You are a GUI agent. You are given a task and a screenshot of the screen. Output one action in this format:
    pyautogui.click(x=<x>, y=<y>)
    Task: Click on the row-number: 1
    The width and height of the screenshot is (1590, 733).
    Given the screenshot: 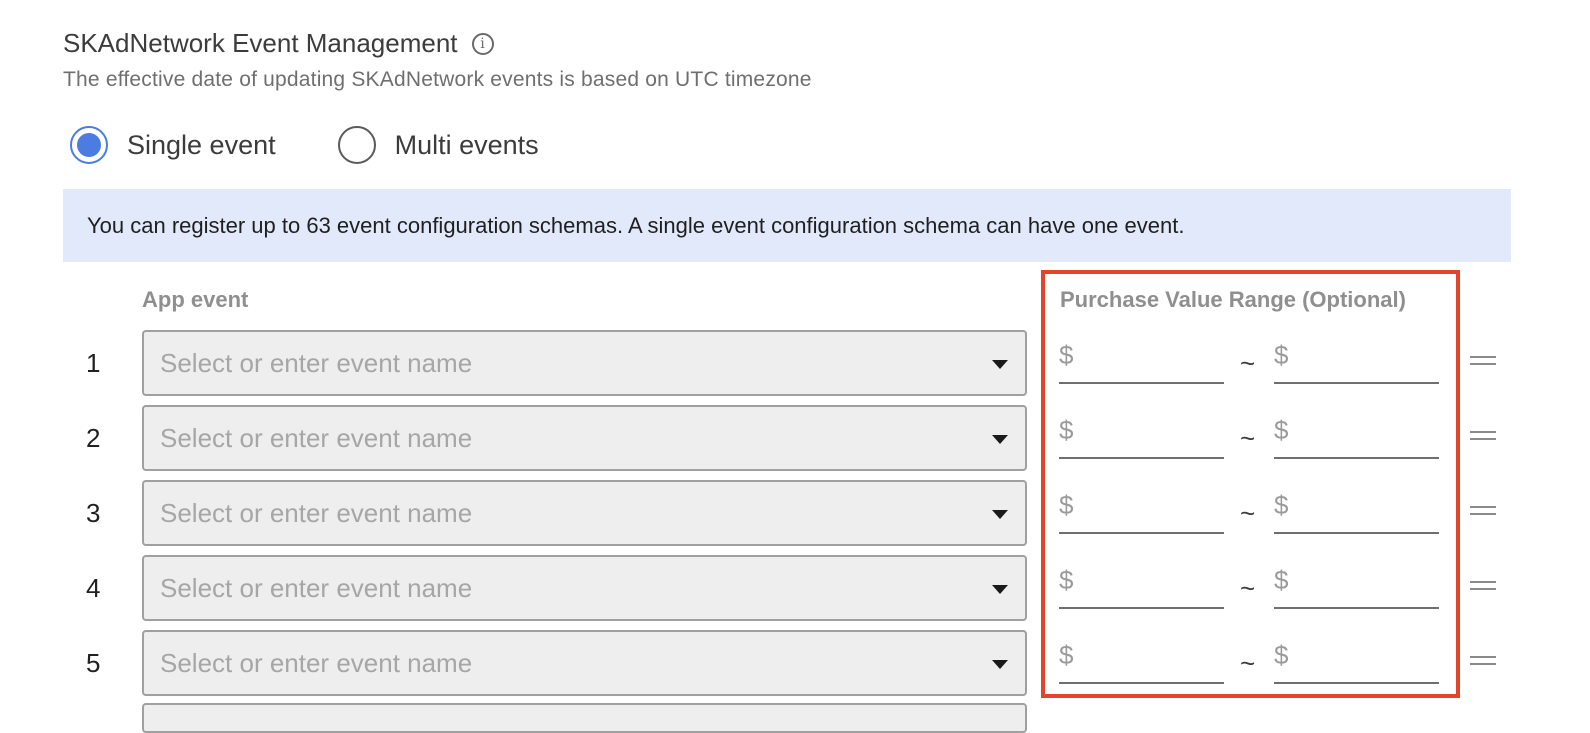 What is the action you would take?
    pyautogui.click(x=93, y=363)
    